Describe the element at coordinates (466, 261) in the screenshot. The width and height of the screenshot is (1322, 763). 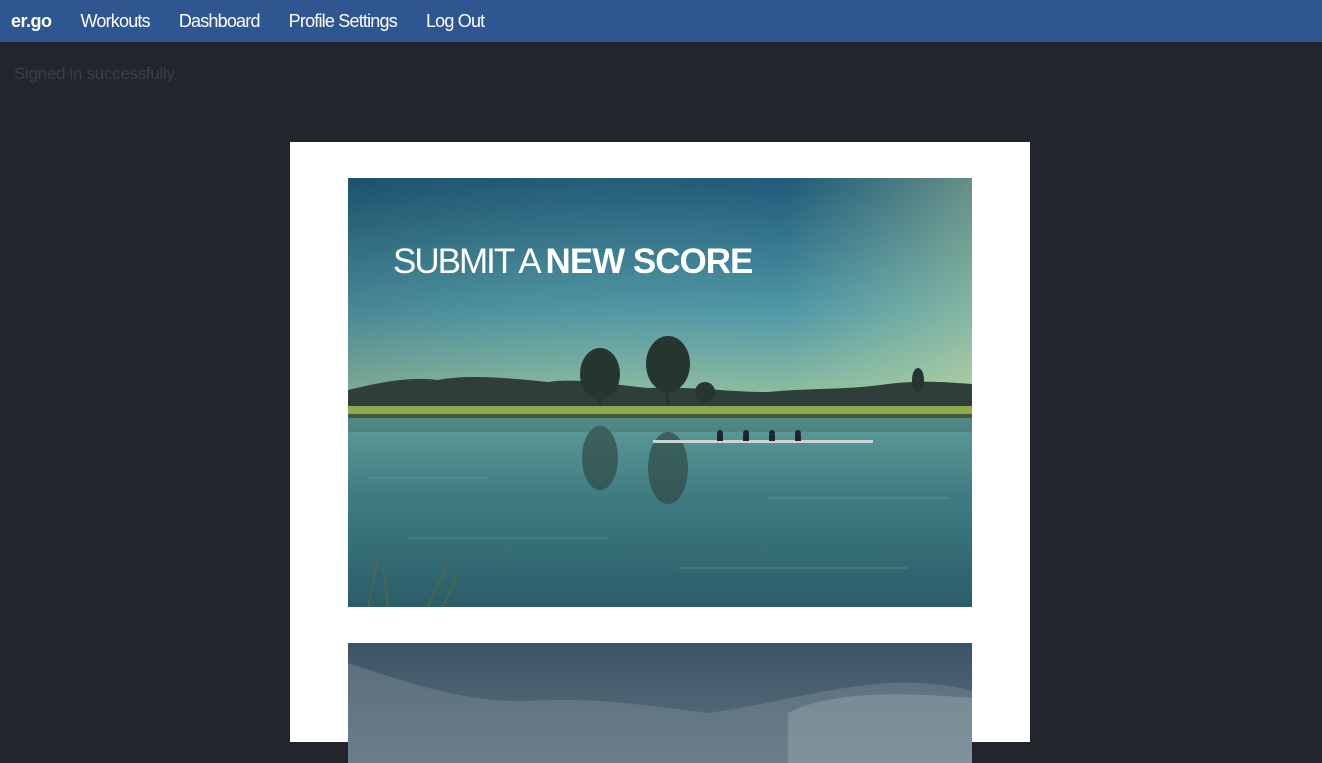
I see `card-title-light: SUBMIT A` at that location.